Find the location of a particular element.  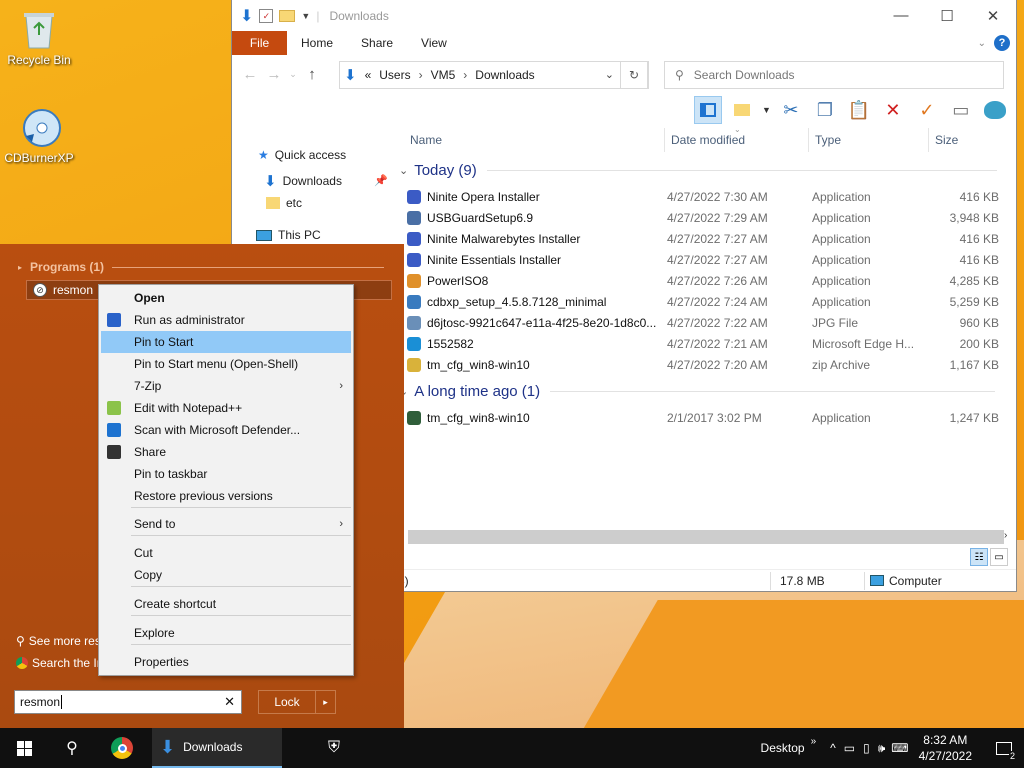

desktop-icon-recycle-bin: Recycle Bin is located at coordinates (39, 37).